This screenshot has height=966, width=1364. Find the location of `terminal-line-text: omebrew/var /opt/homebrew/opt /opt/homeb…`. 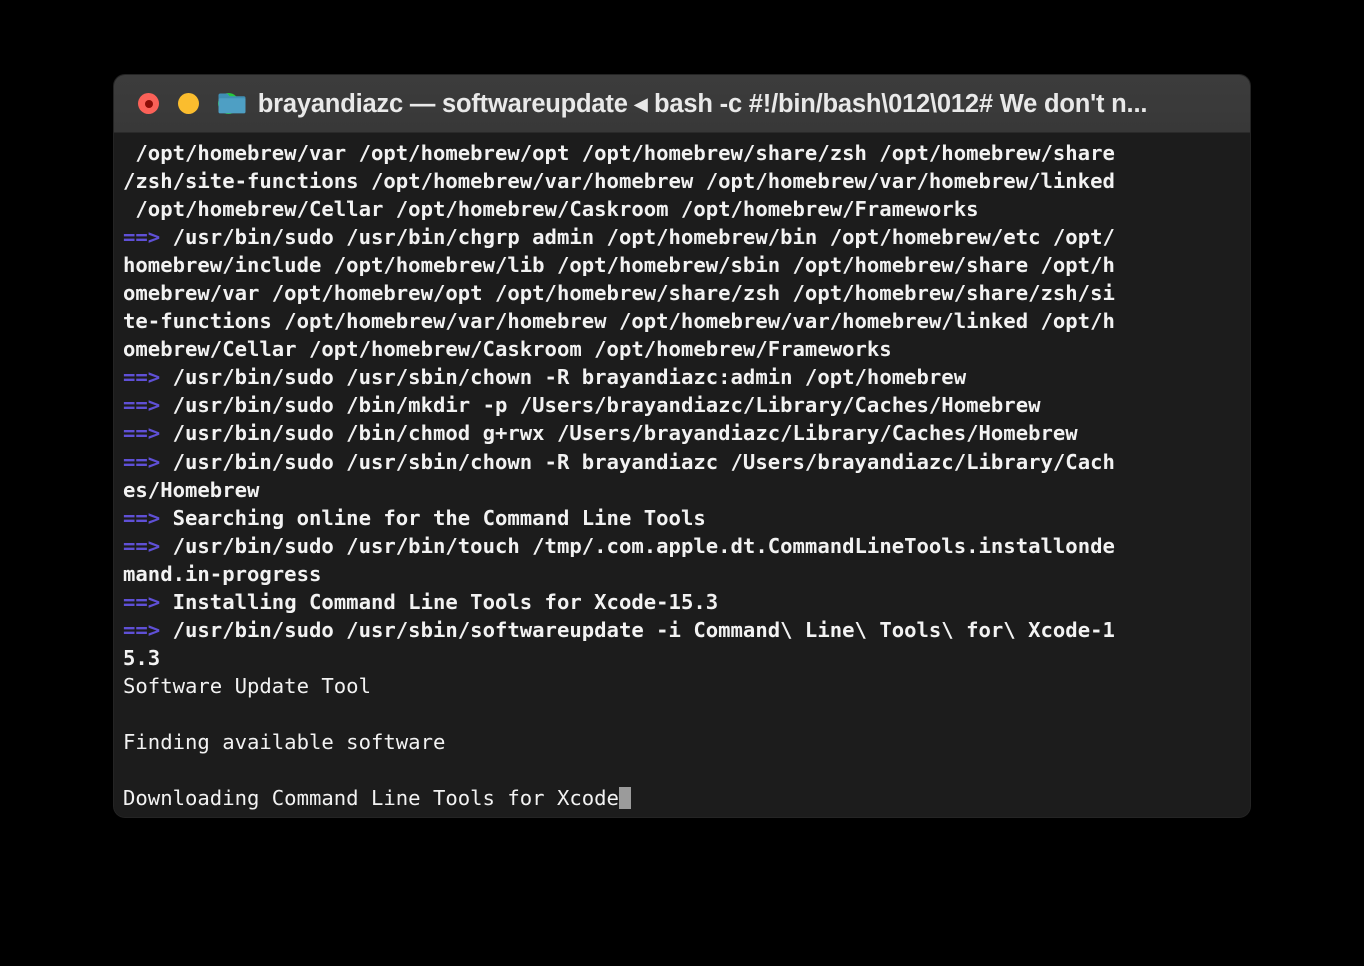

terminal-line-text: omebrew/var /opt/homebrew/opt /opt/homeb… is located at coordinates (619, 293).